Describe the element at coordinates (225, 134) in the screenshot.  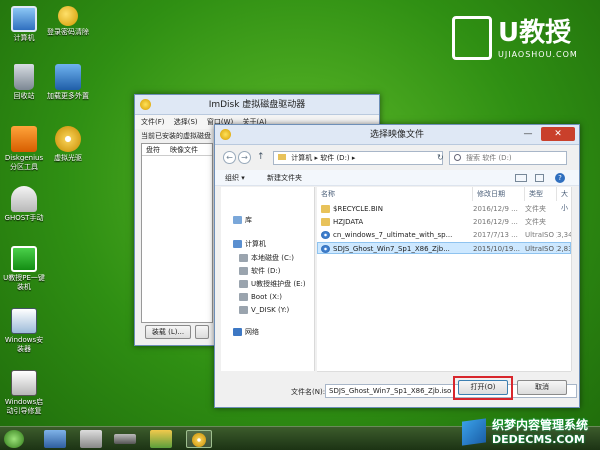
I see `dialog-app-icon` at that location.